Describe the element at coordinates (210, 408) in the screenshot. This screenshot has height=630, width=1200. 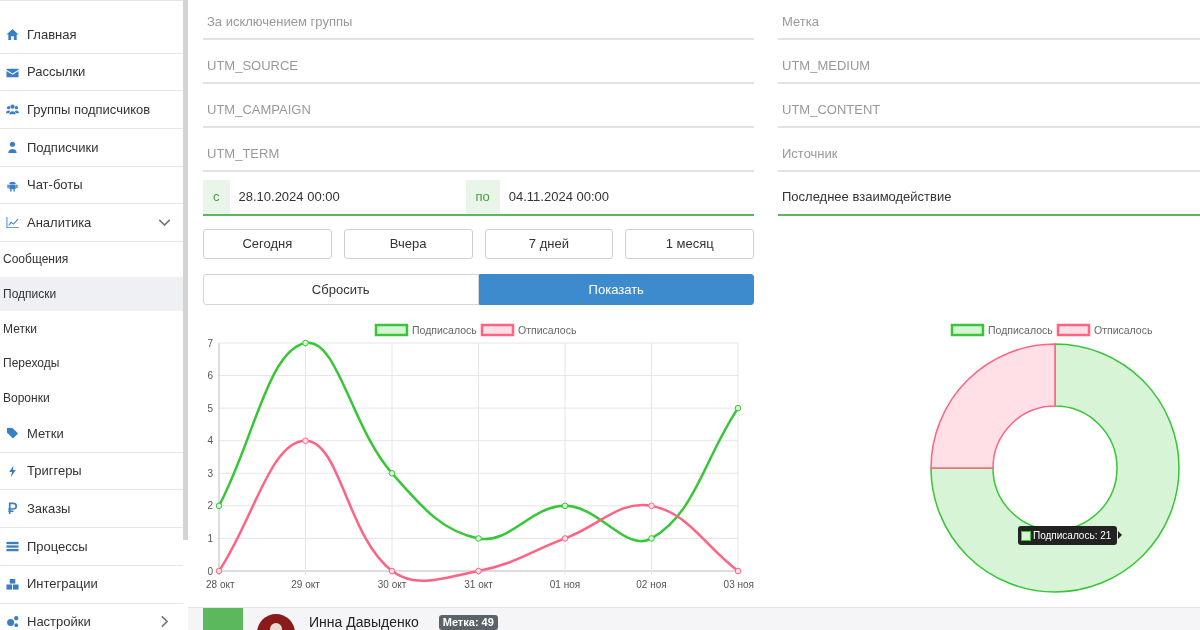
I see `axis-label: 5` at that location.